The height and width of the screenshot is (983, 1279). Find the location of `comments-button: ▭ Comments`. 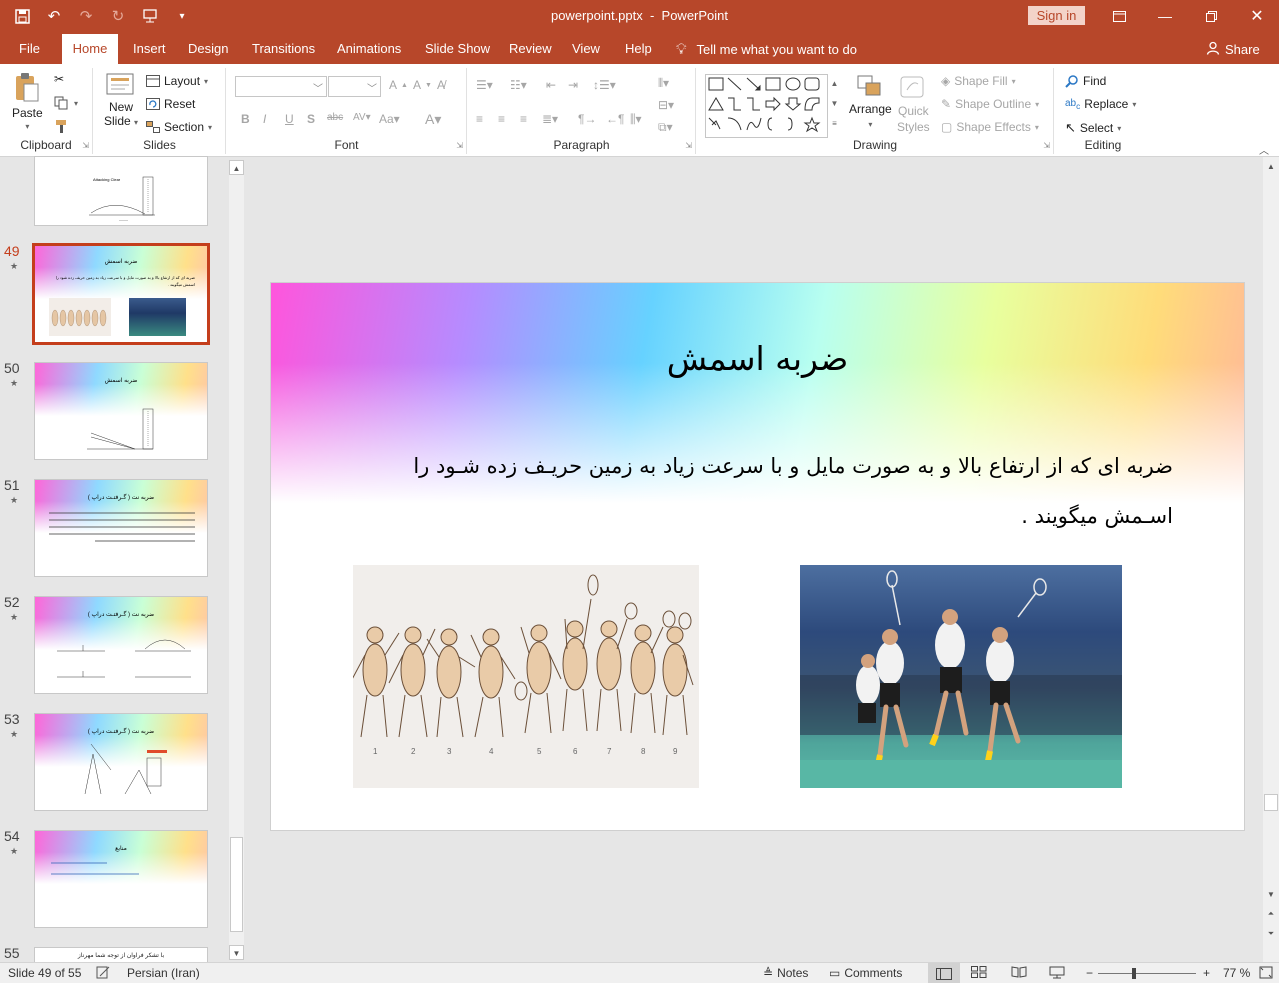

comments-button: ▭ Comments is located at coordinates (865, 973).